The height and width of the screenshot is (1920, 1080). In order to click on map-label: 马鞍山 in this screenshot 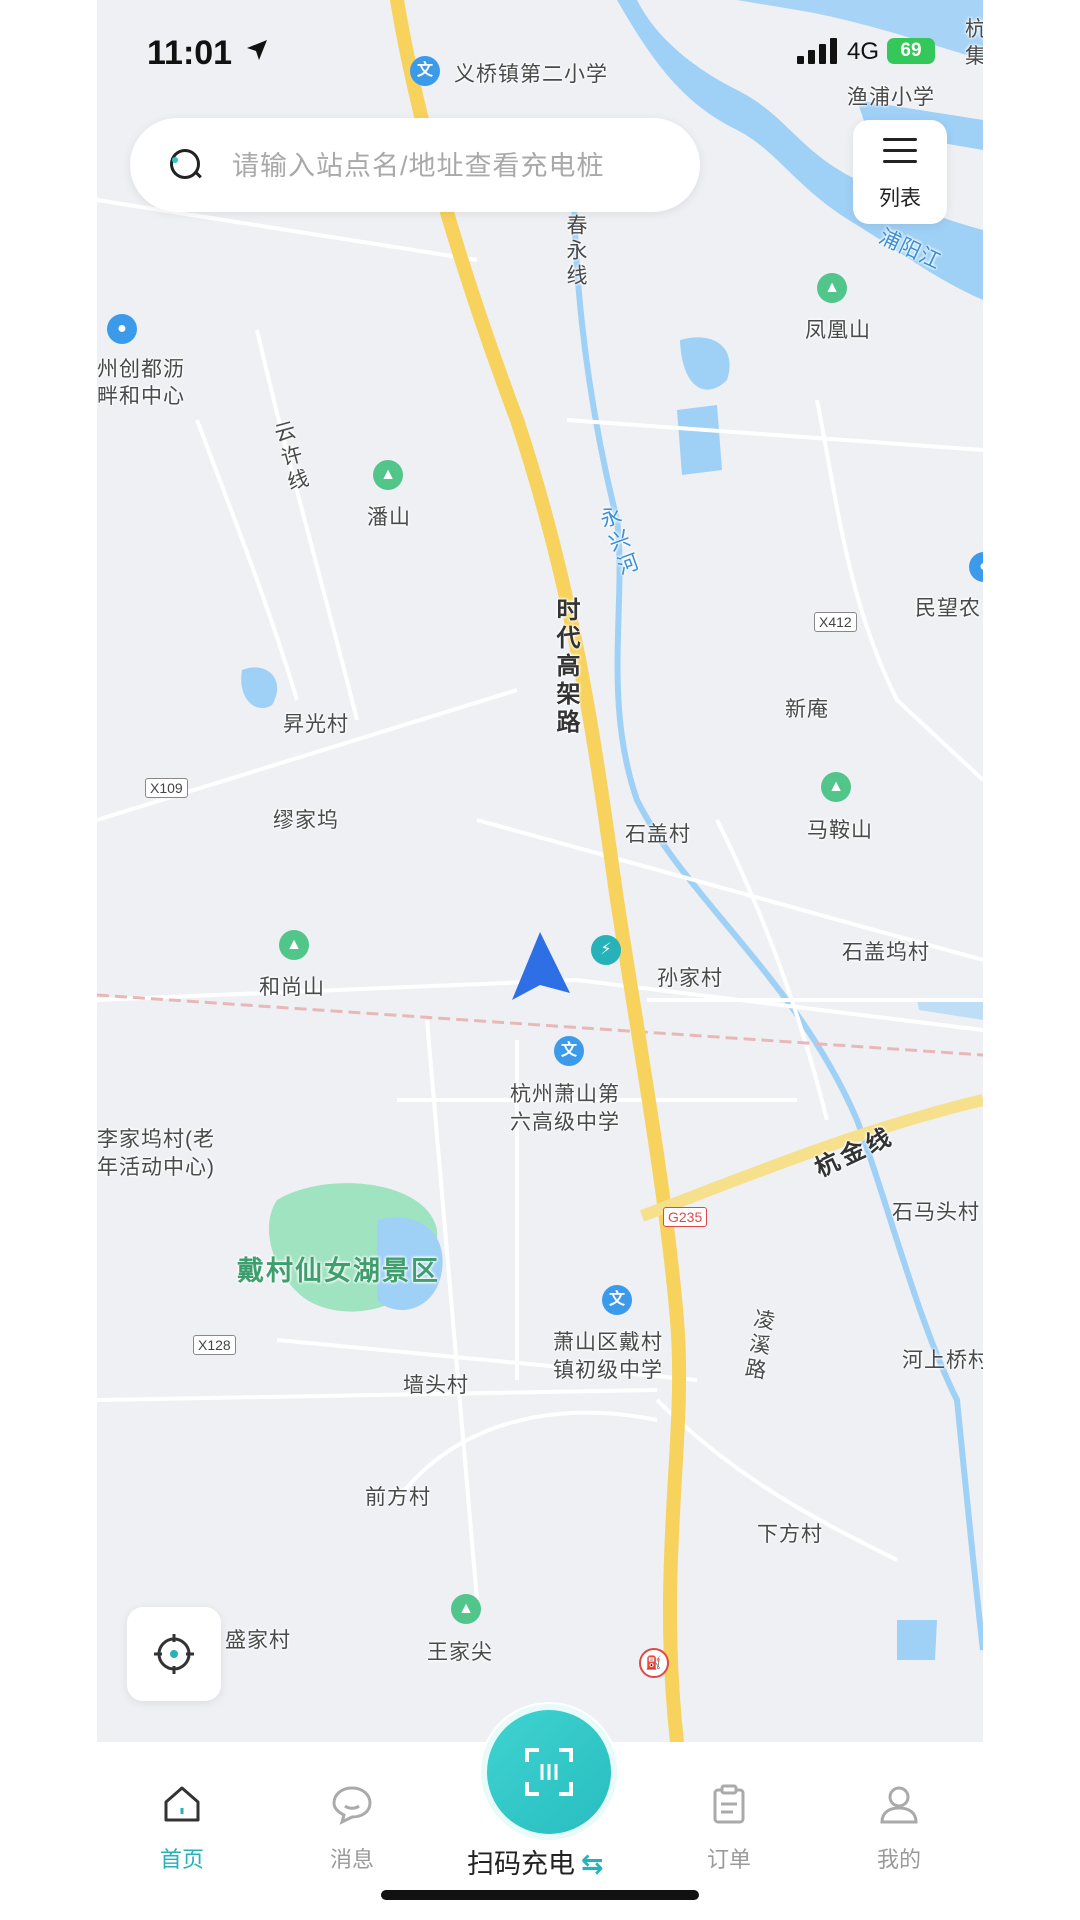, I will do `click(840, 830)`.